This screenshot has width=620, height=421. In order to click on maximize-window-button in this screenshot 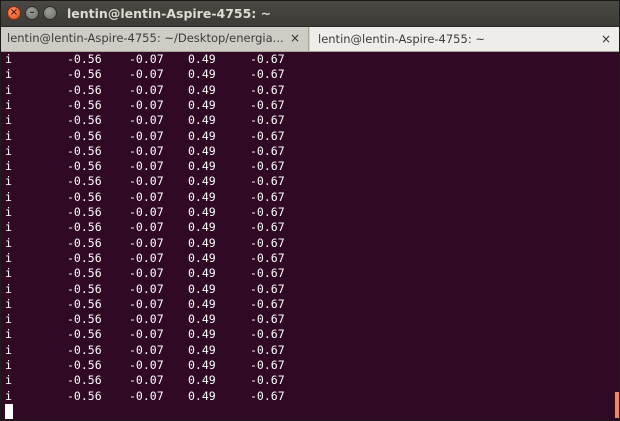, I will do `click(50, 13)`.